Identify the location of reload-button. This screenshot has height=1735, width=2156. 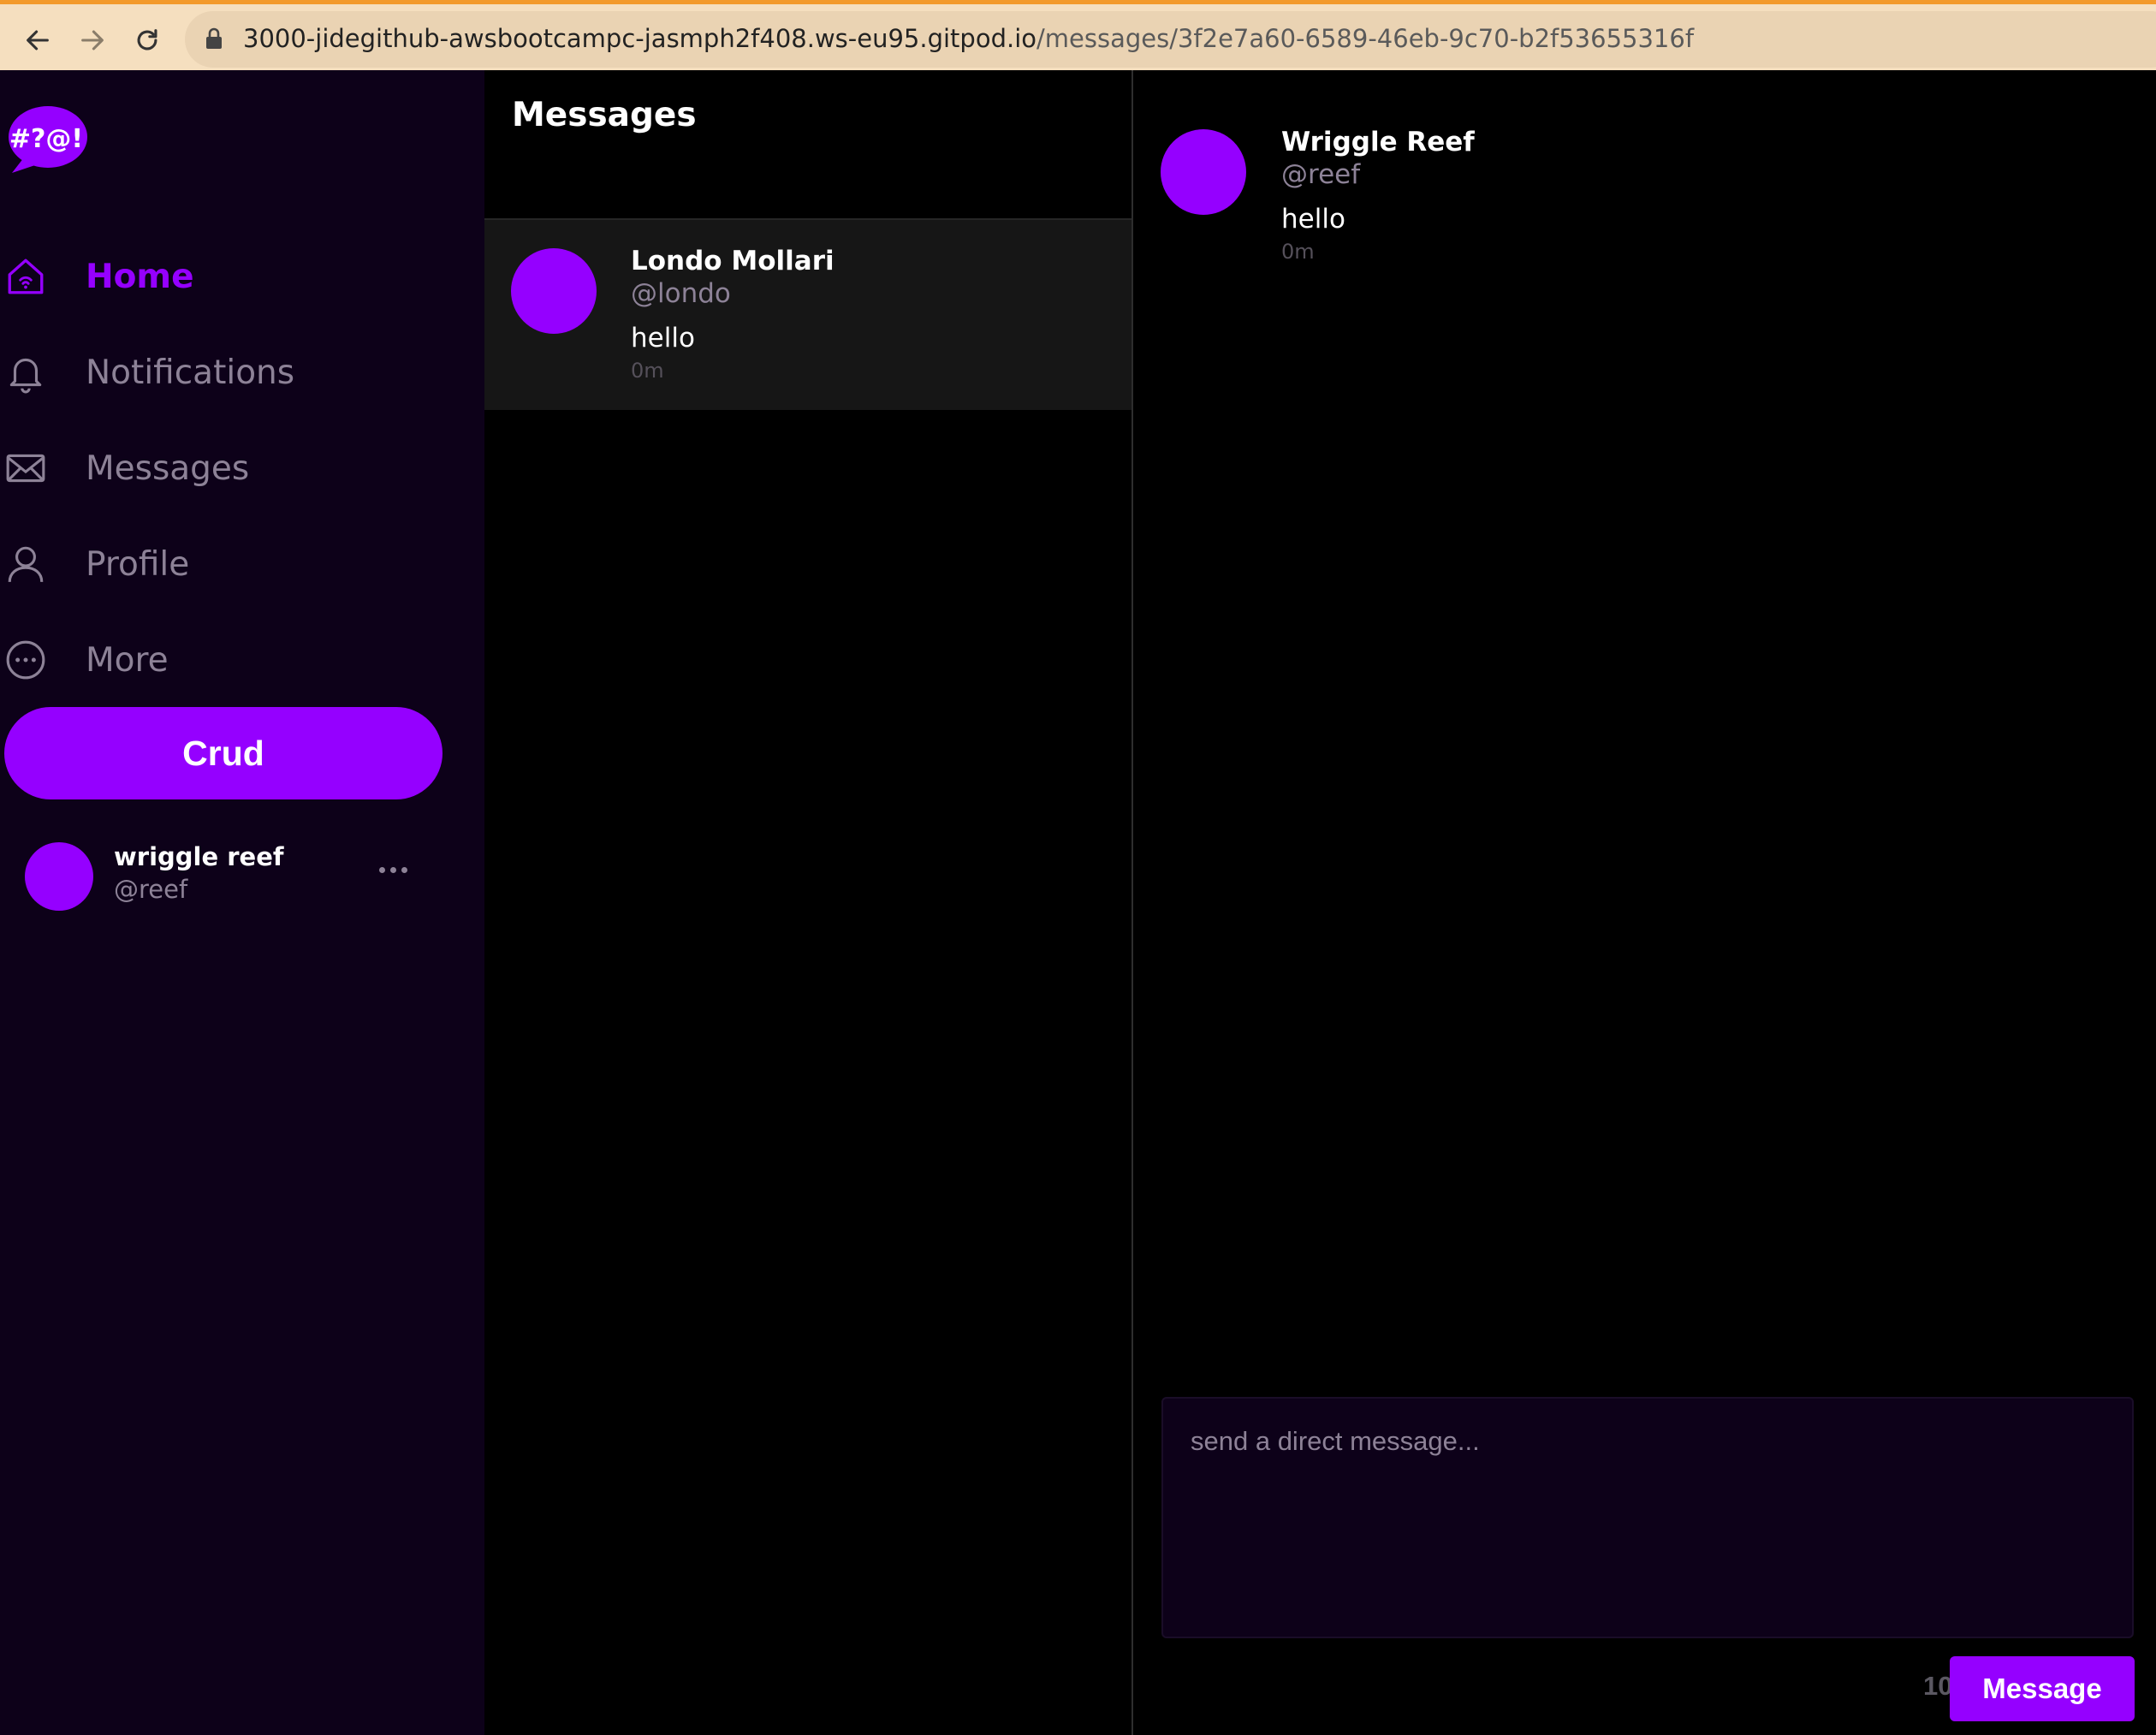
(147, 41).